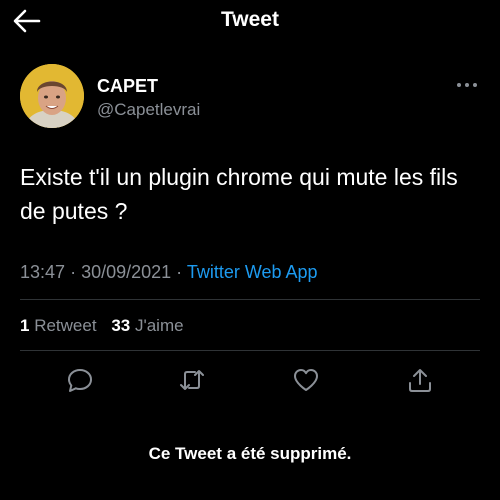 This screenshot has height=500, width=500. Describe the element at coordinates (25, 325) in the screenshot. I see `retweets-count: 1` at that location.